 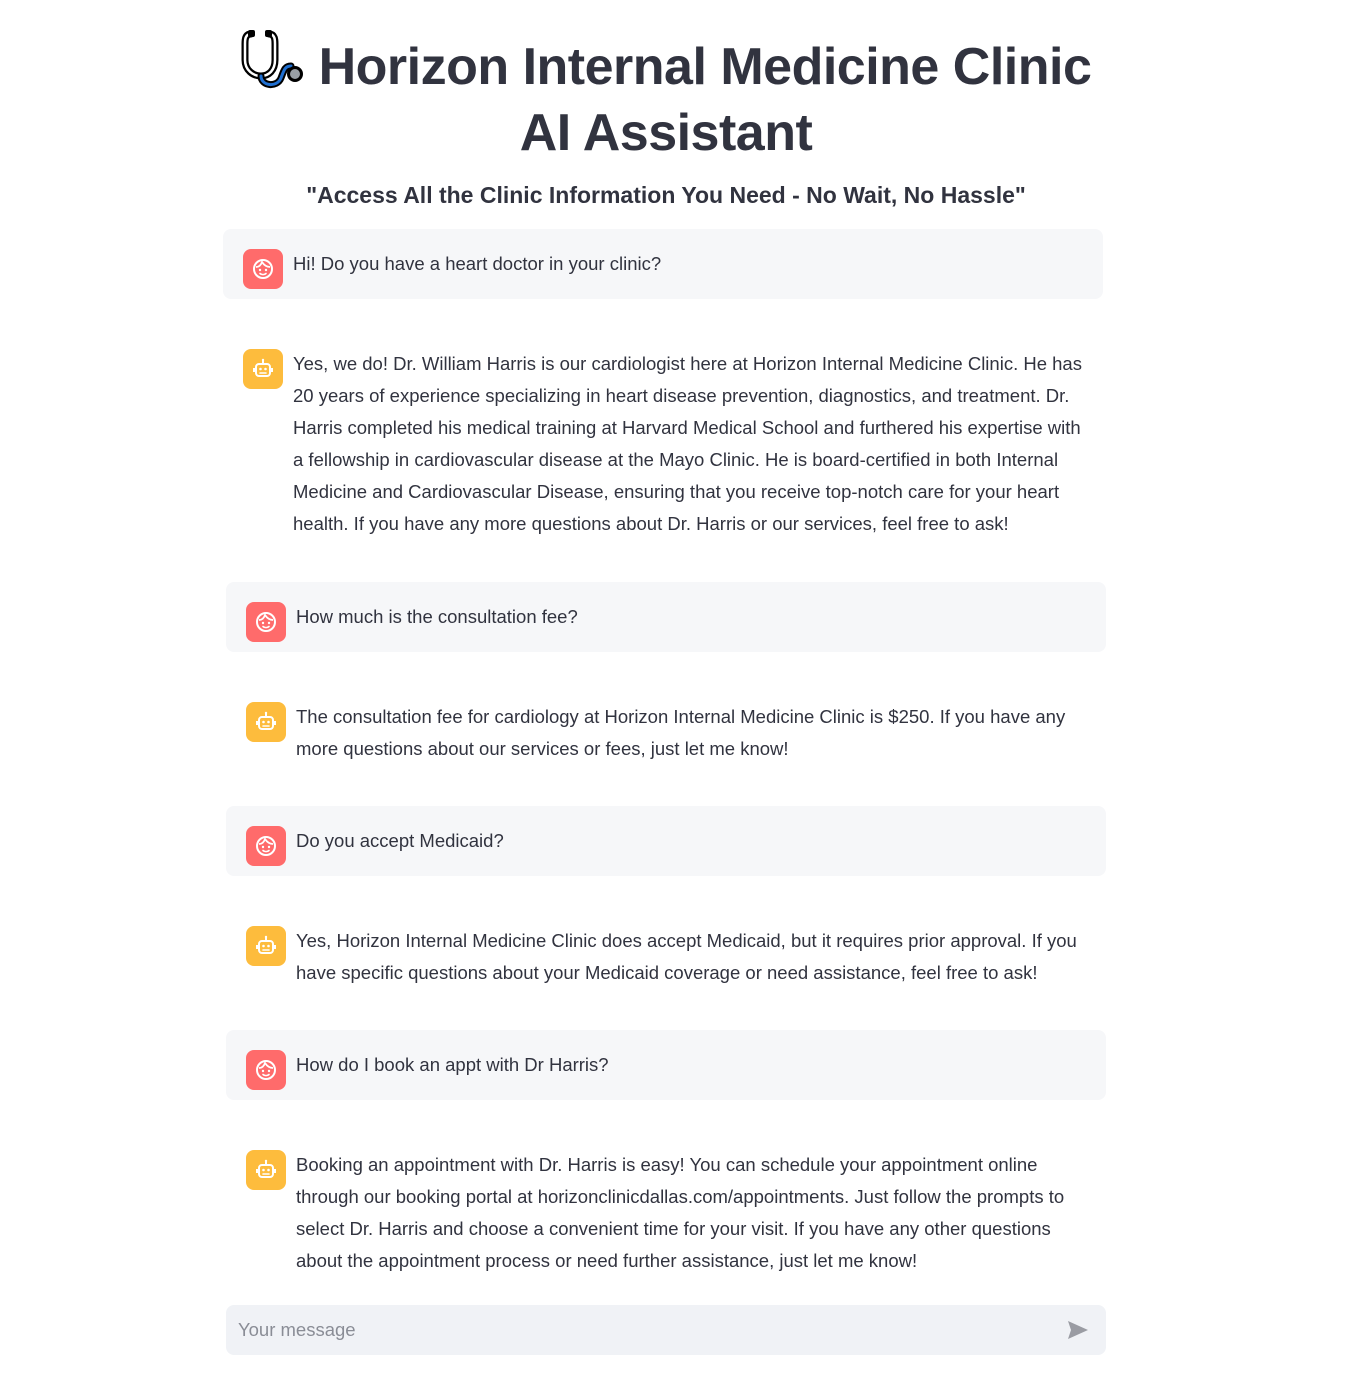 I want to click on message-input, so click(x=648, y=1330).